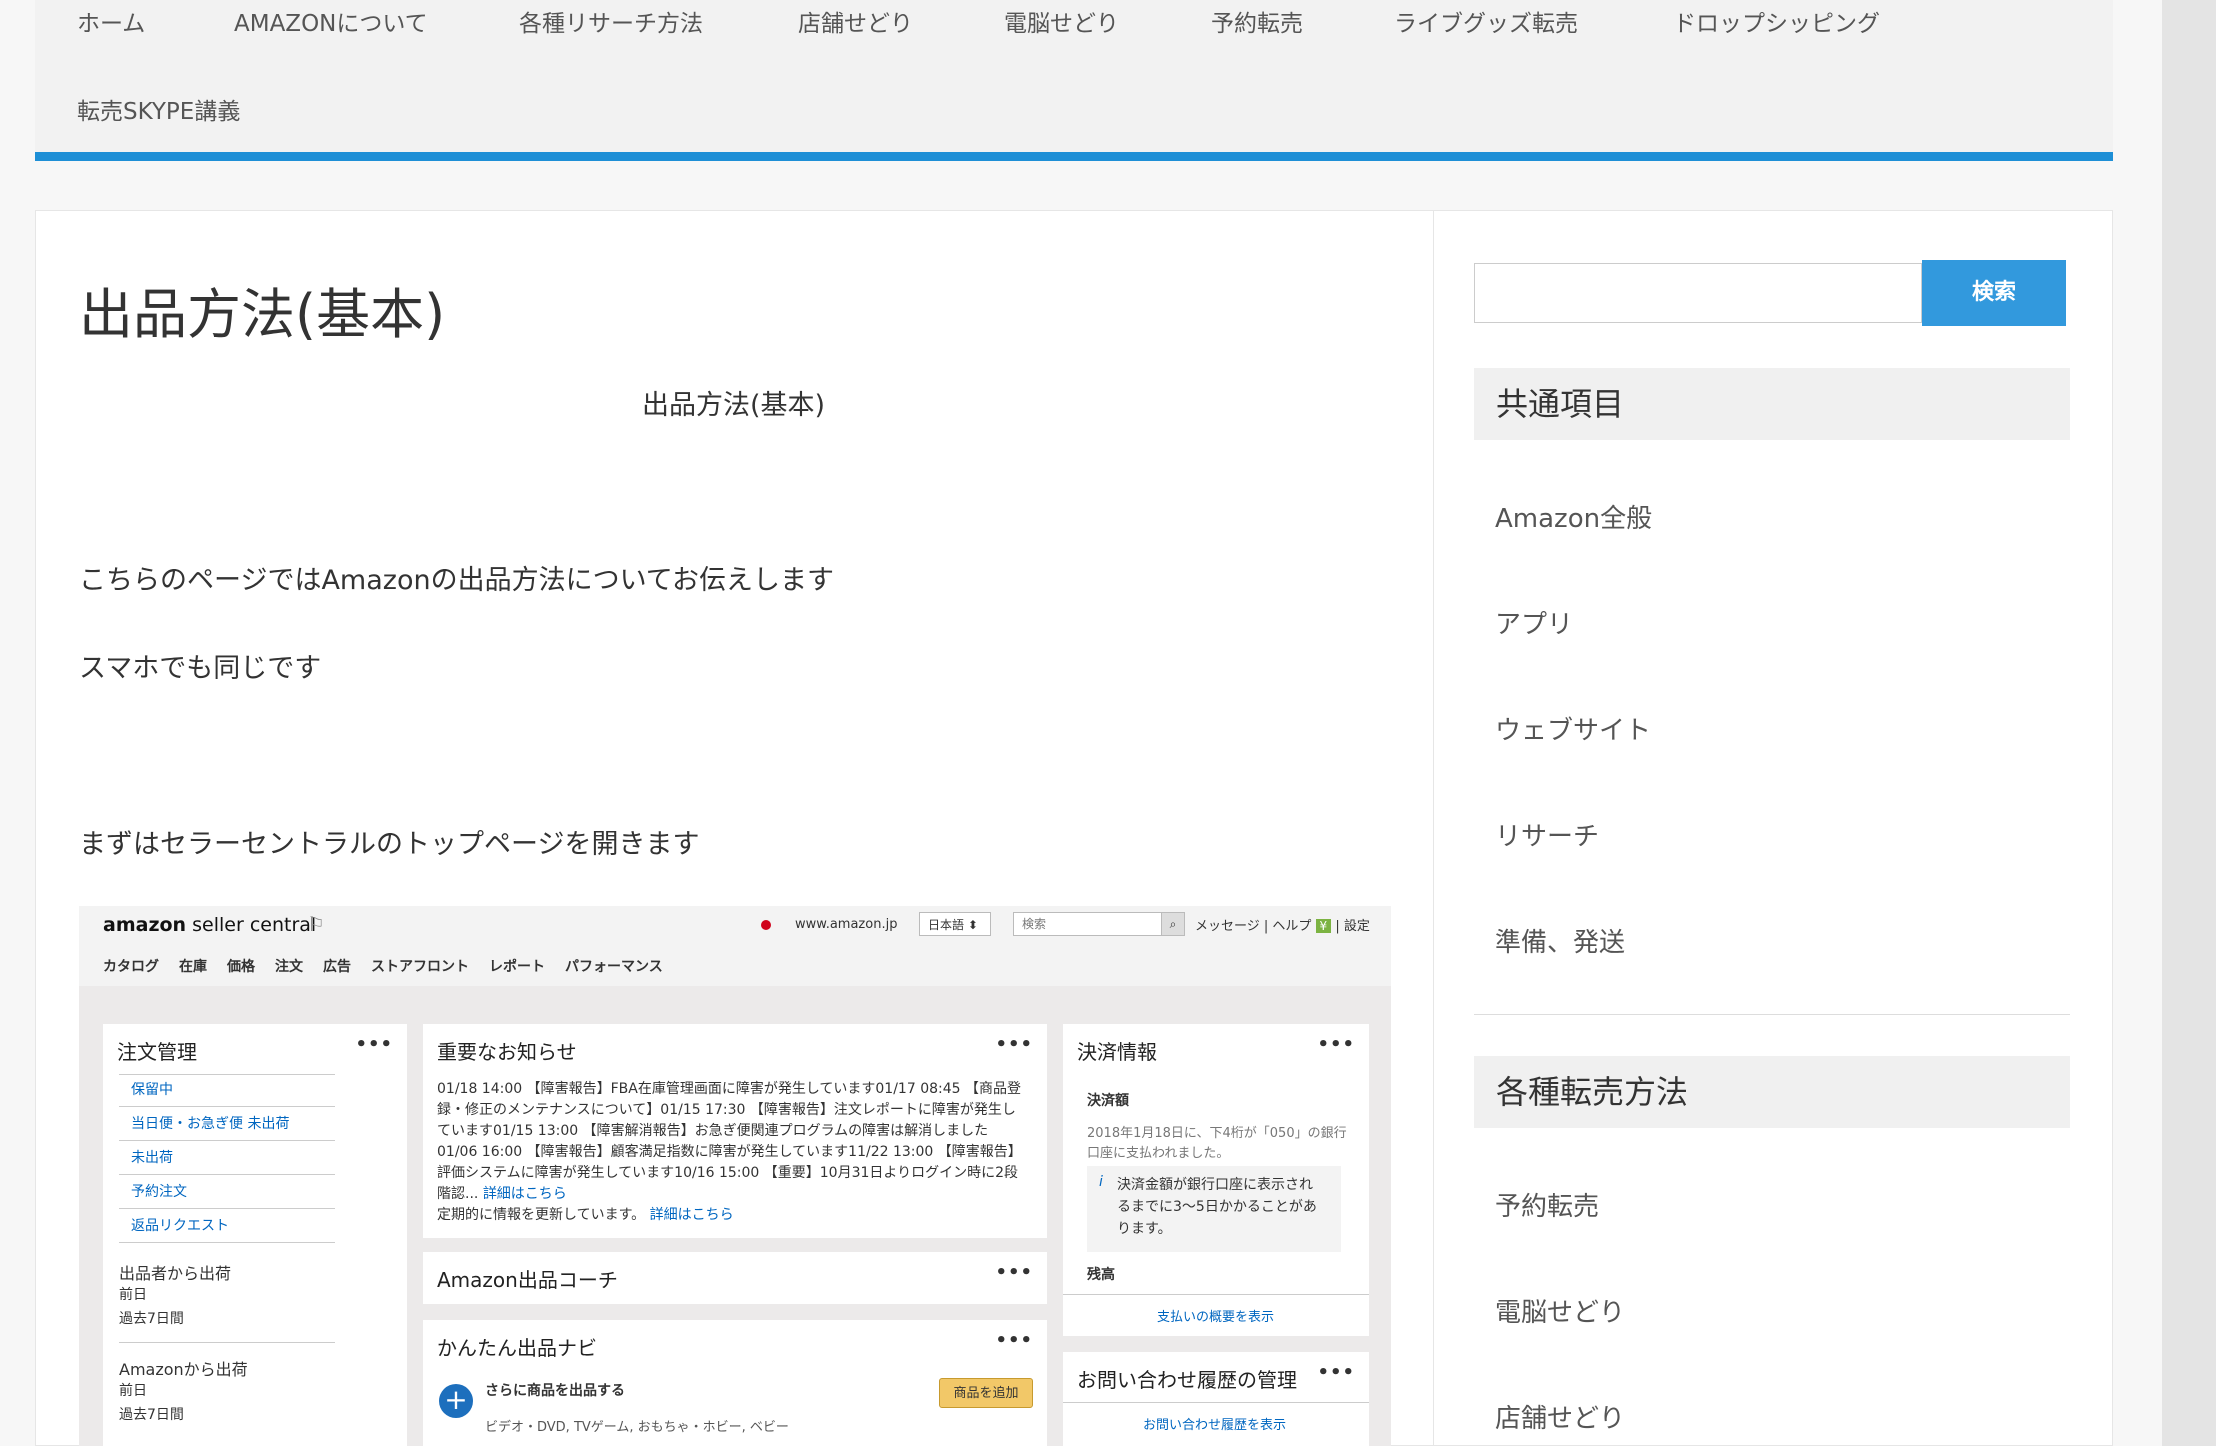 The width and height of the screenshot is (2216, 1446). Describe the element at coordinates (316, 924) in the screenshot. I see `flag-icon: ⚐` at that location.